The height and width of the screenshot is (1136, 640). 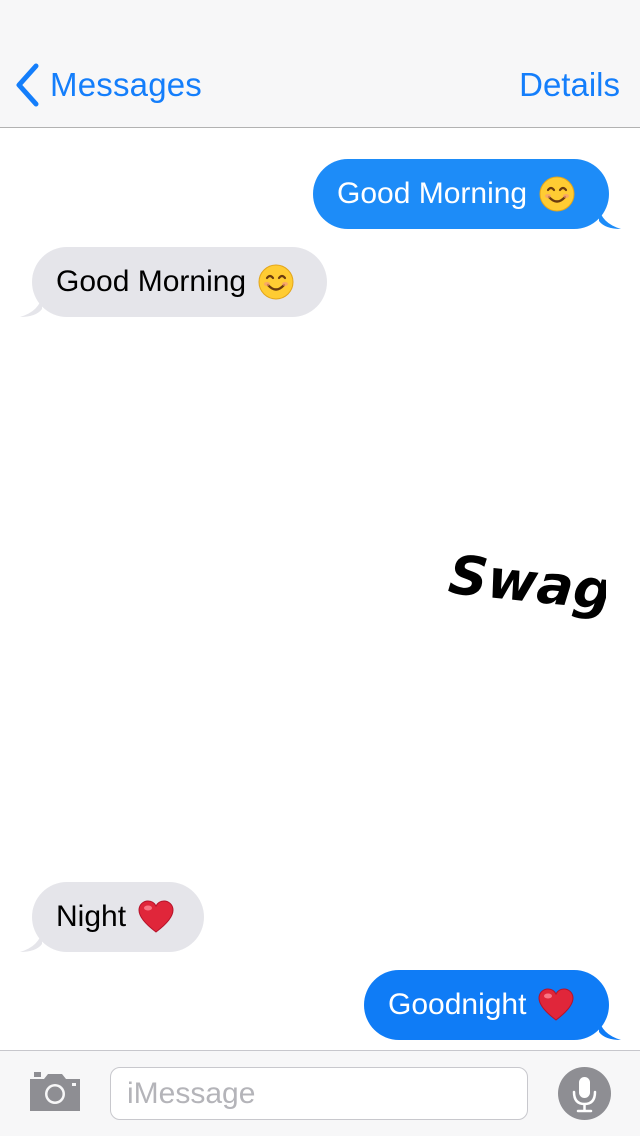 What do you see at coordinates (27, 85) in the screenshot?
I see `chevron-left-icon` at bounding box center [27, 85].